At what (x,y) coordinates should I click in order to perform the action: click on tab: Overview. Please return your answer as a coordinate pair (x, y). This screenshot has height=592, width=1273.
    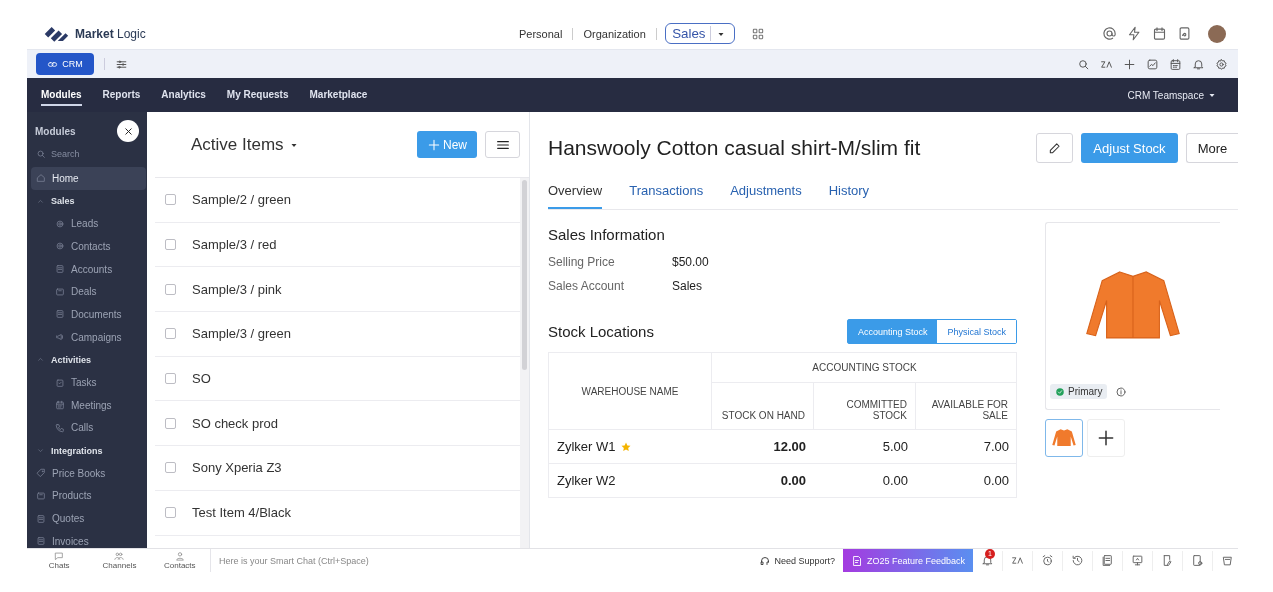
    Looking at the image, I should click on (575, 196).